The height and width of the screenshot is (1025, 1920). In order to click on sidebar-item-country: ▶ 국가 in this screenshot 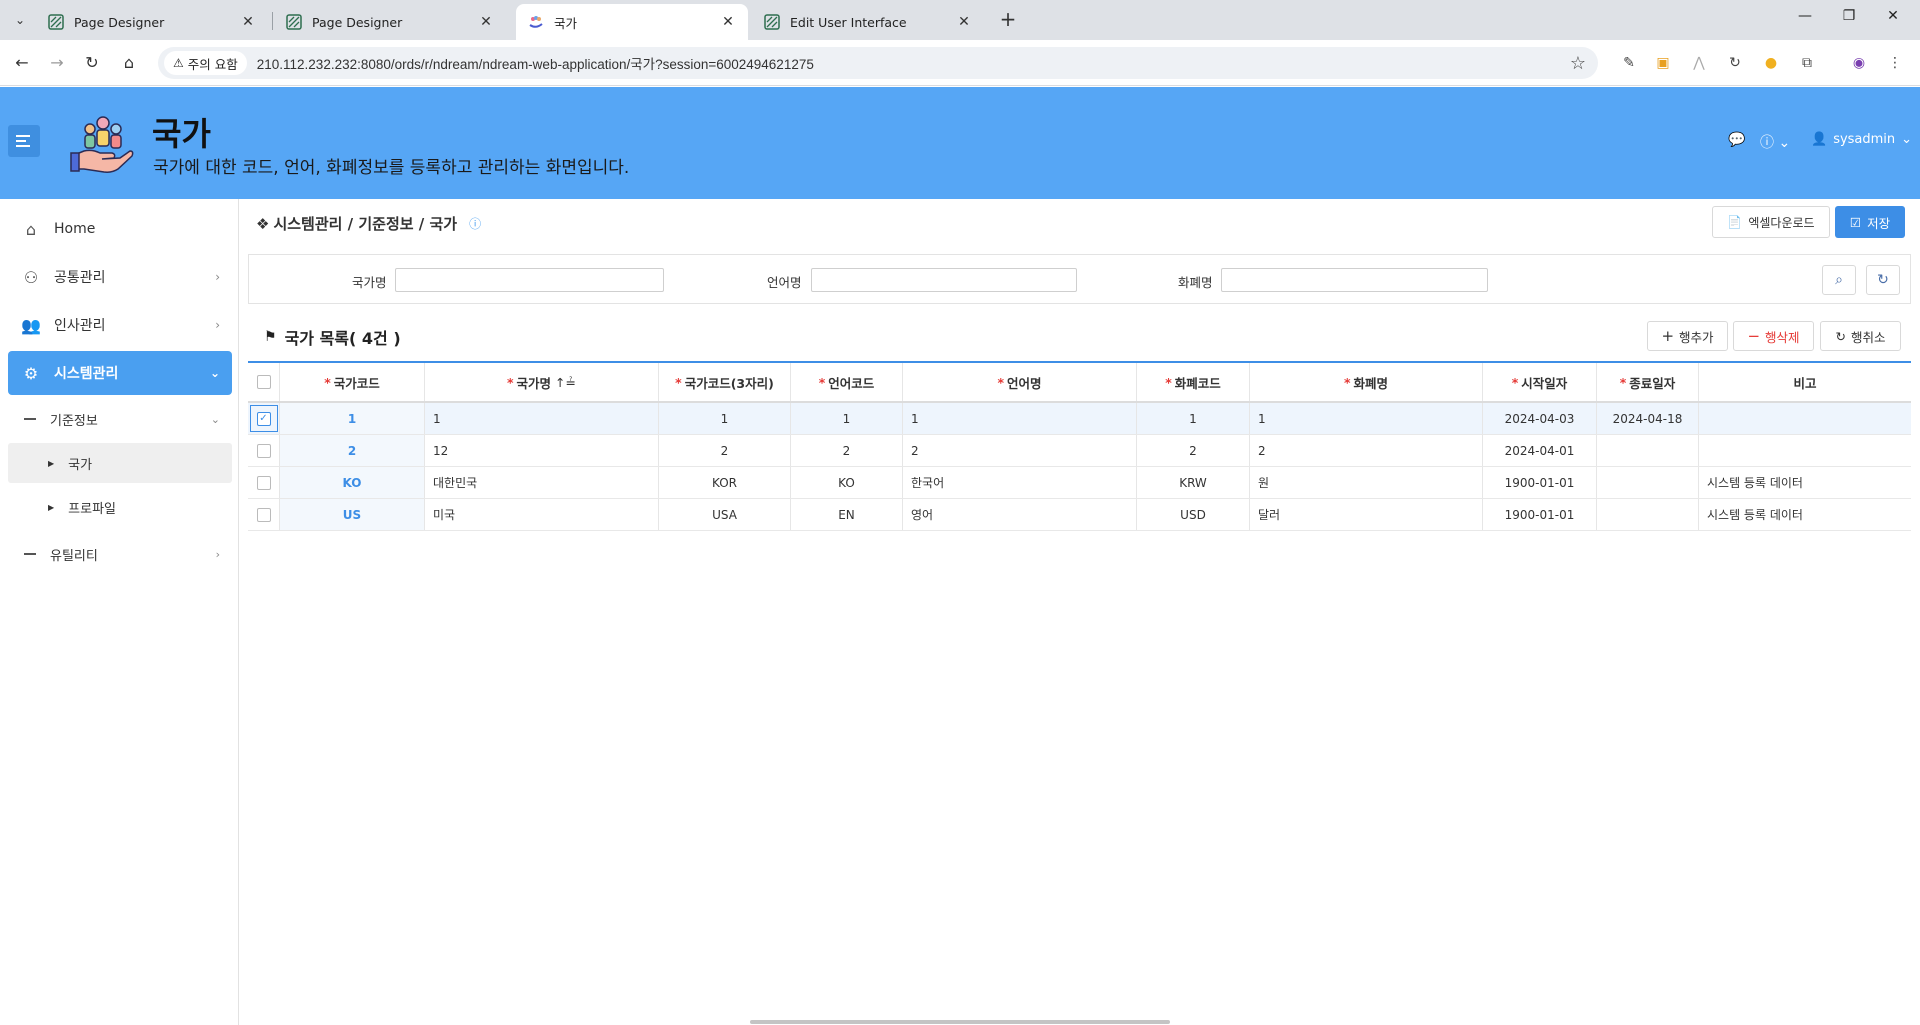, I will do `click(120, 463)`.